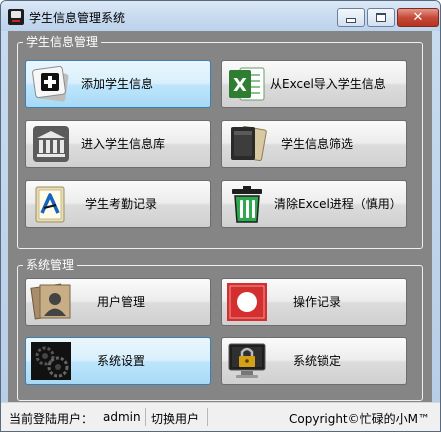  What do you see at coordinates (328, 84) in the screenshot?
I see `import-excel-label: 从Excel导入学生信息` at bounding box center [328, 84].